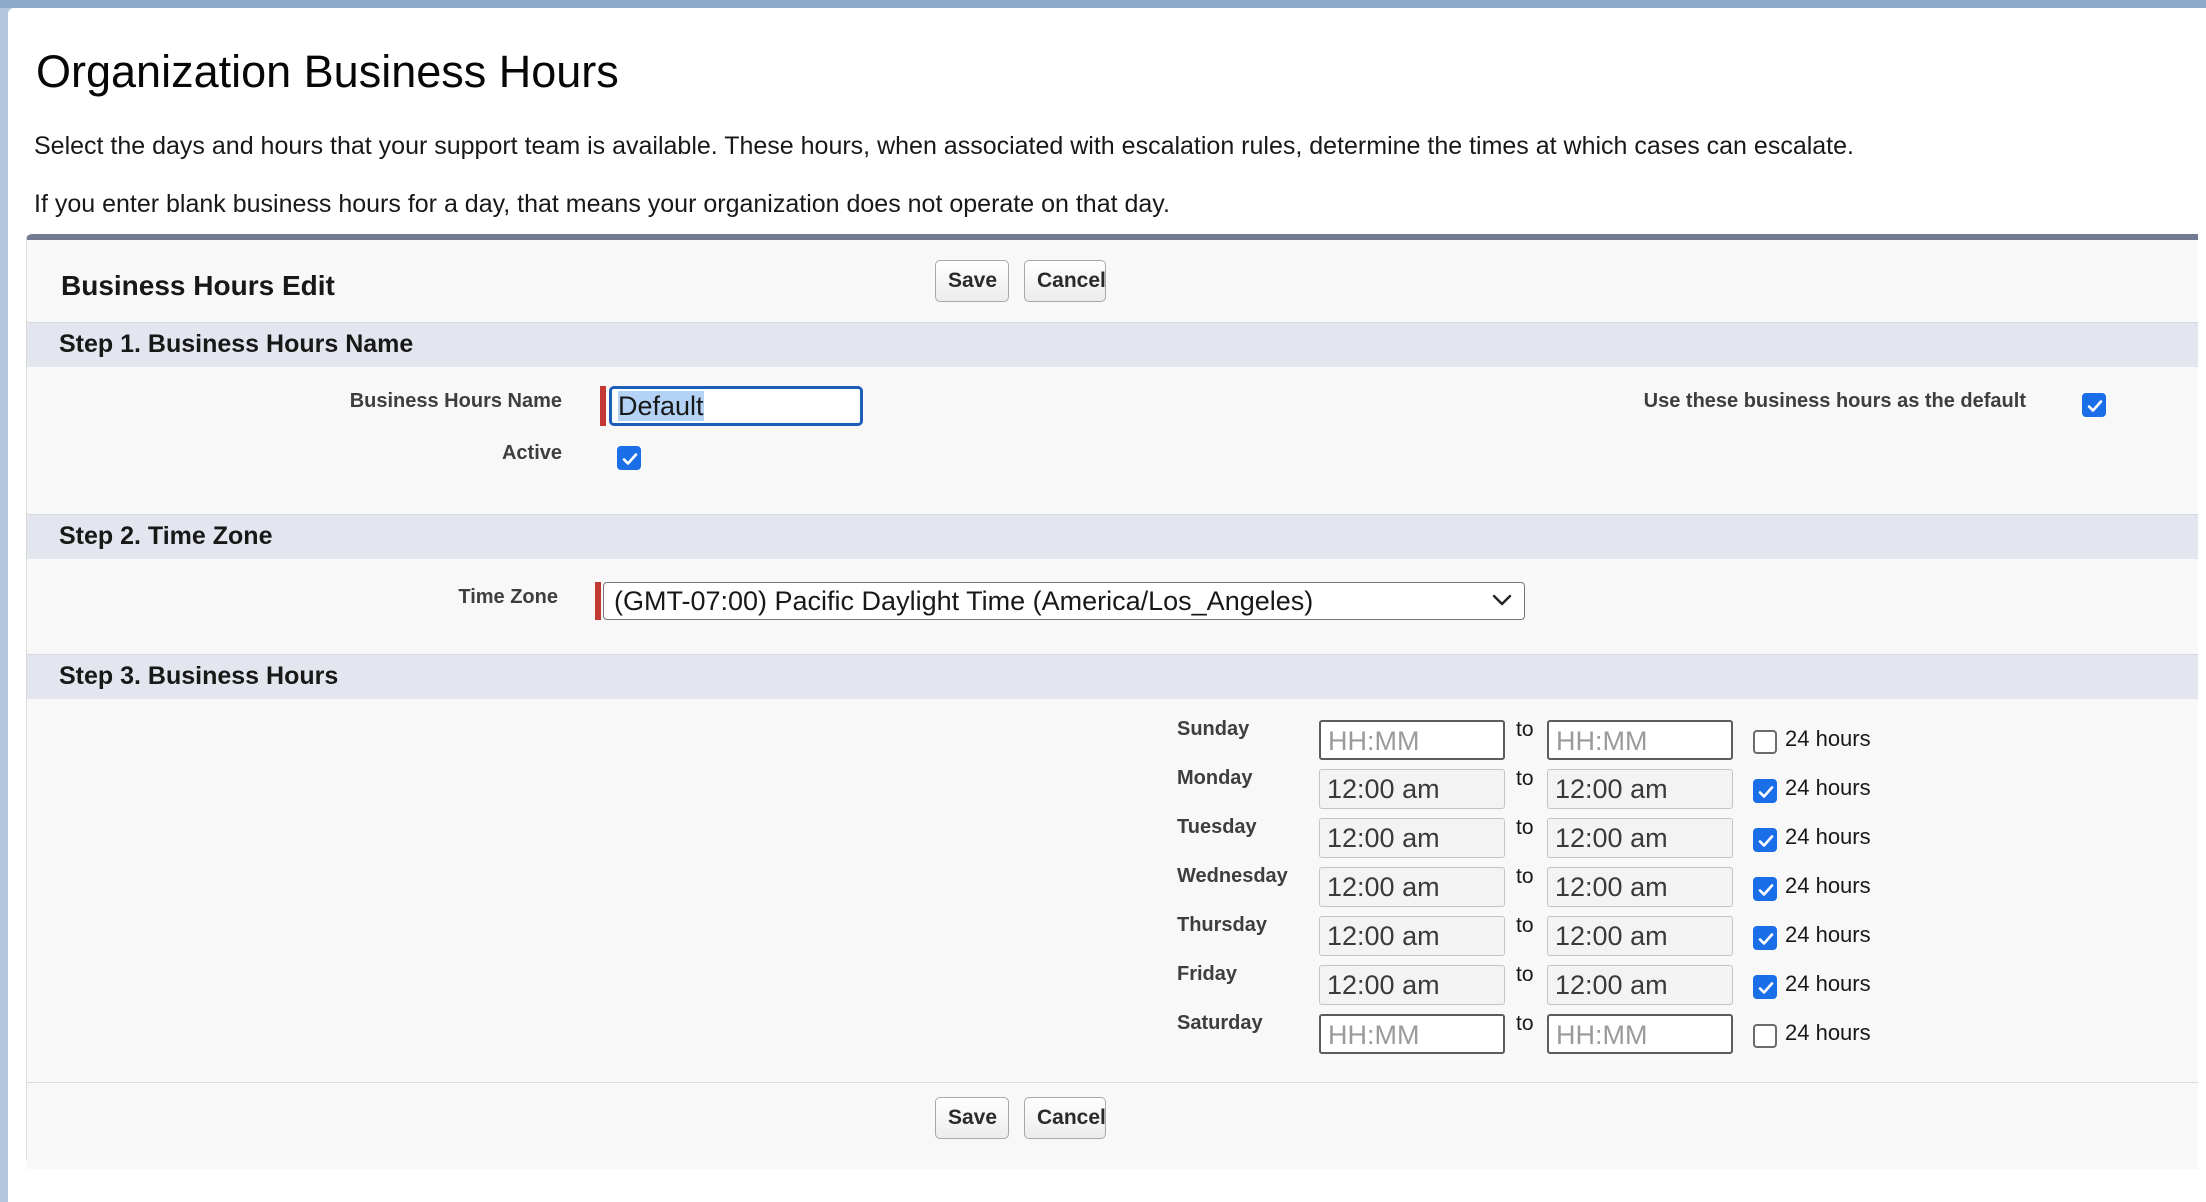 This screenshot has width=2206, height=1202. What do you see at coordinates (236, 344) in the screenshot?
I see `step1-heading: Step 1. Business Hours Name` at bounding box center [236, 344].